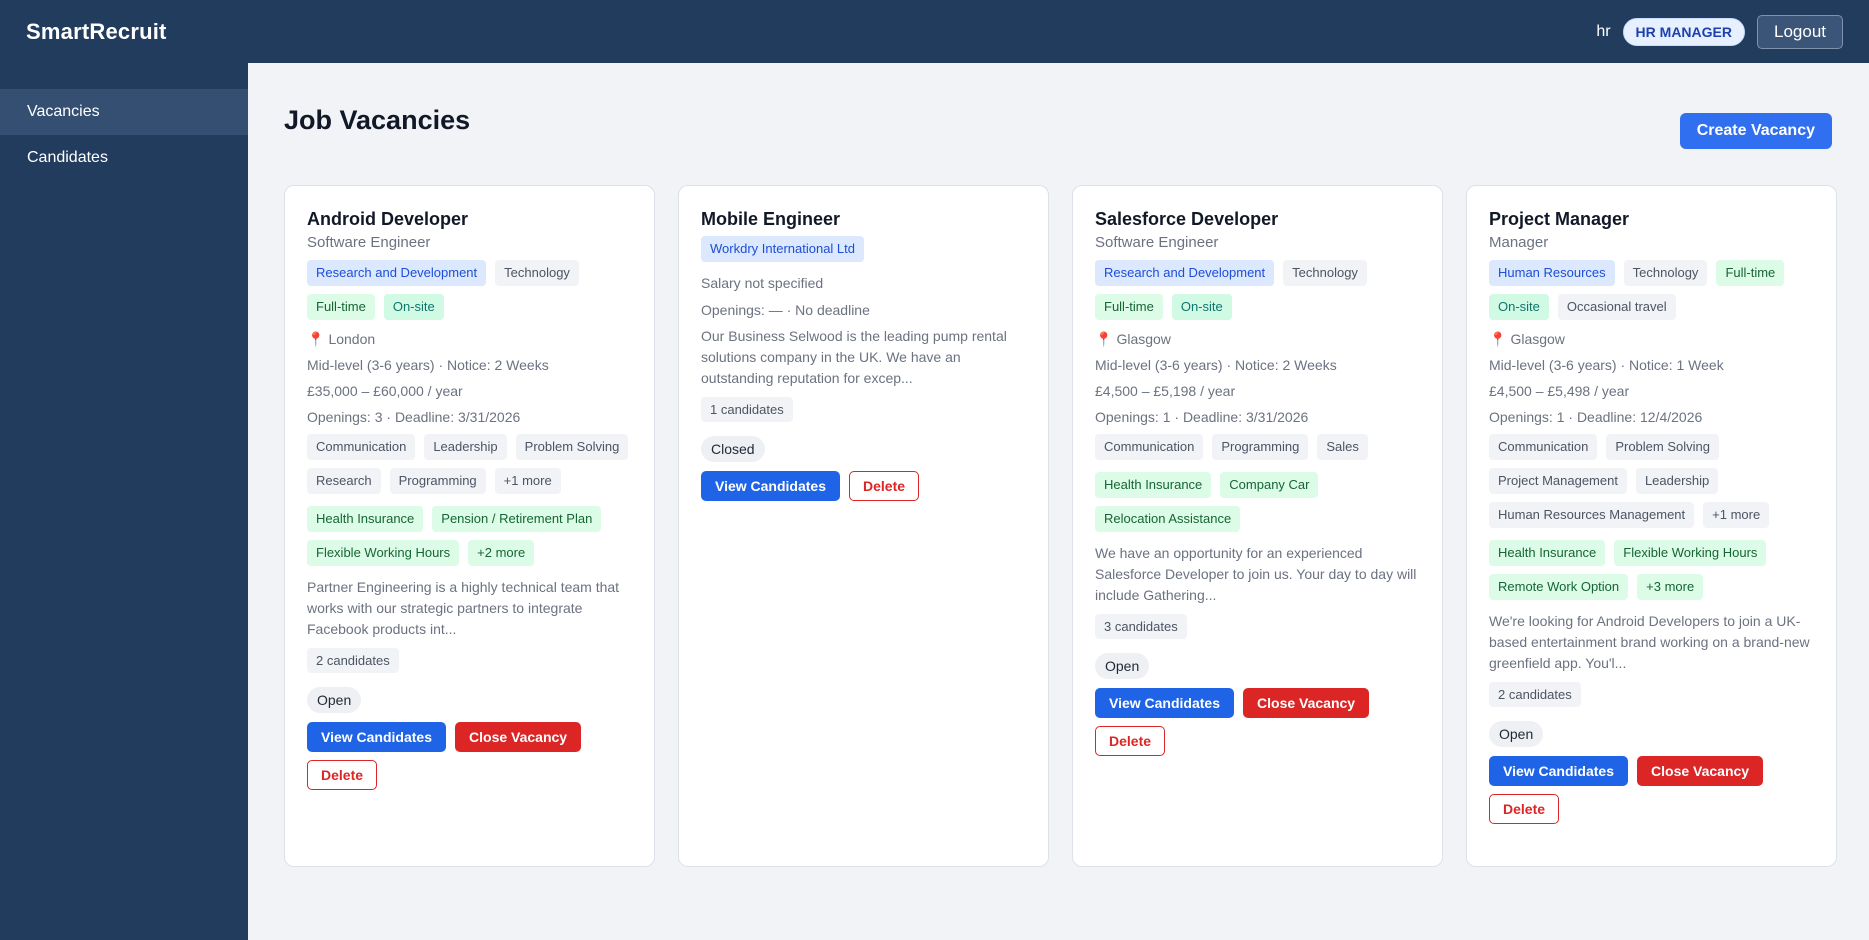  I want to click on vacancy-title: Salesforce Developer, so click(1187, 219).